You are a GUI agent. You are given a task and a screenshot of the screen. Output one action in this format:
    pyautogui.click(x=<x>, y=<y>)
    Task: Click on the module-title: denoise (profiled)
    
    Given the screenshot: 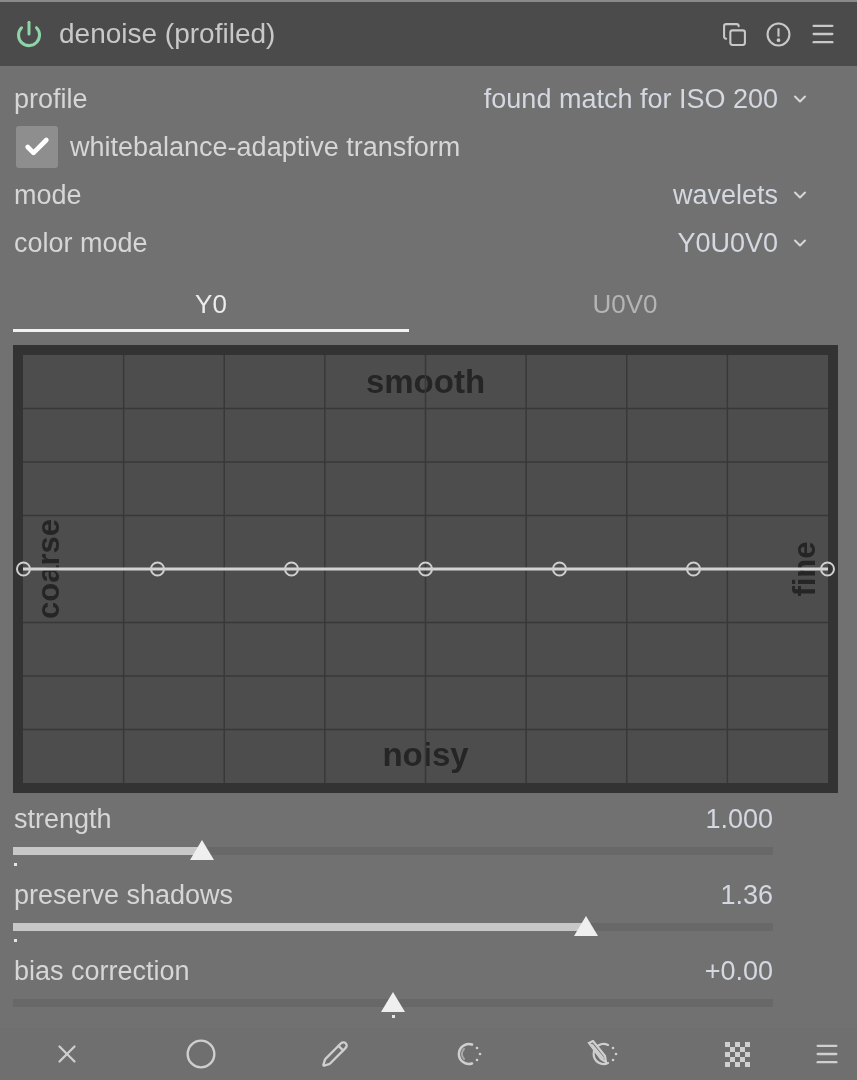 What is the action you would take?
    pyautogui.click(x=167, y=34)
    